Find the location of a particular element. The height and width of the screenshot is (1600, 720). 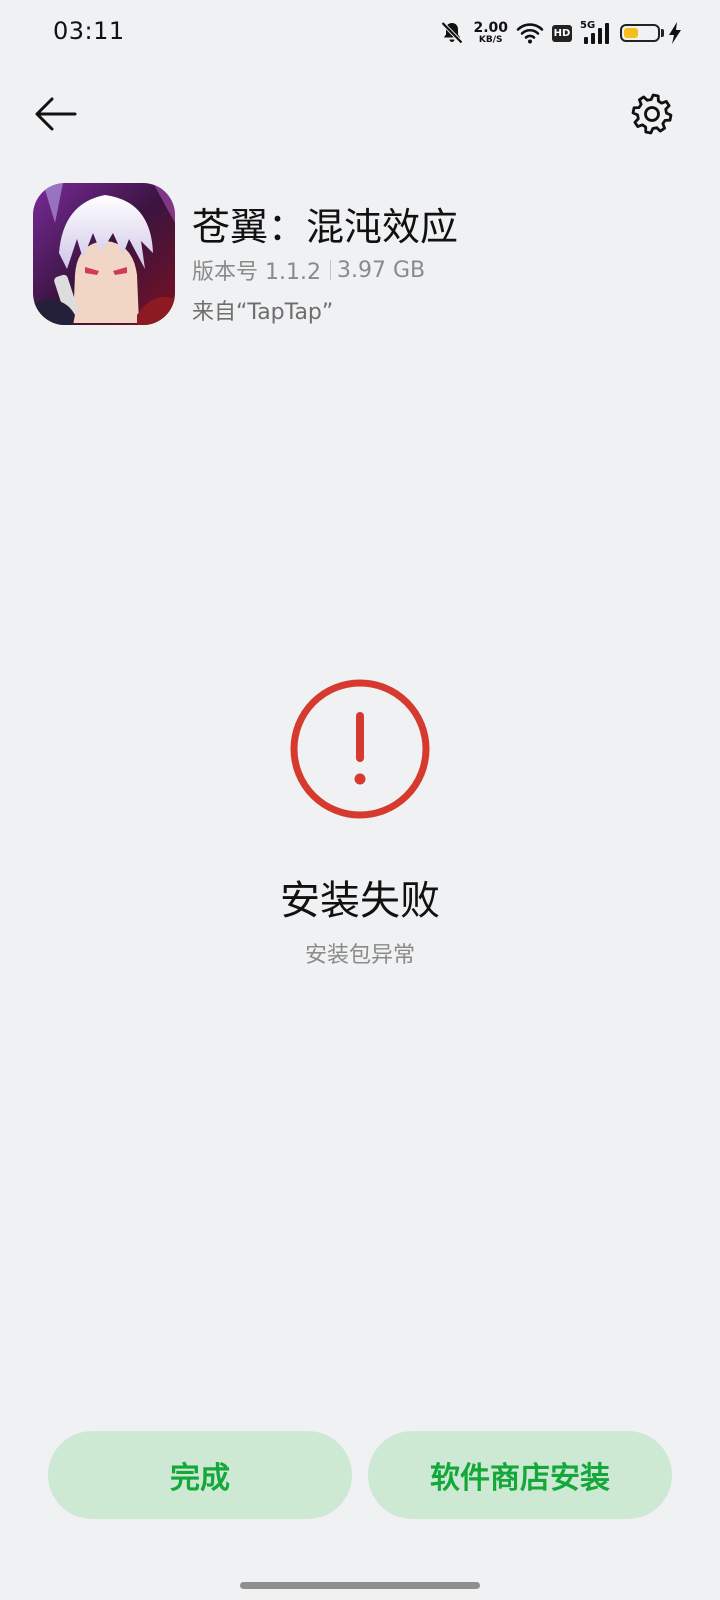

mute-bell-icon is located at coordinates (452, 33).